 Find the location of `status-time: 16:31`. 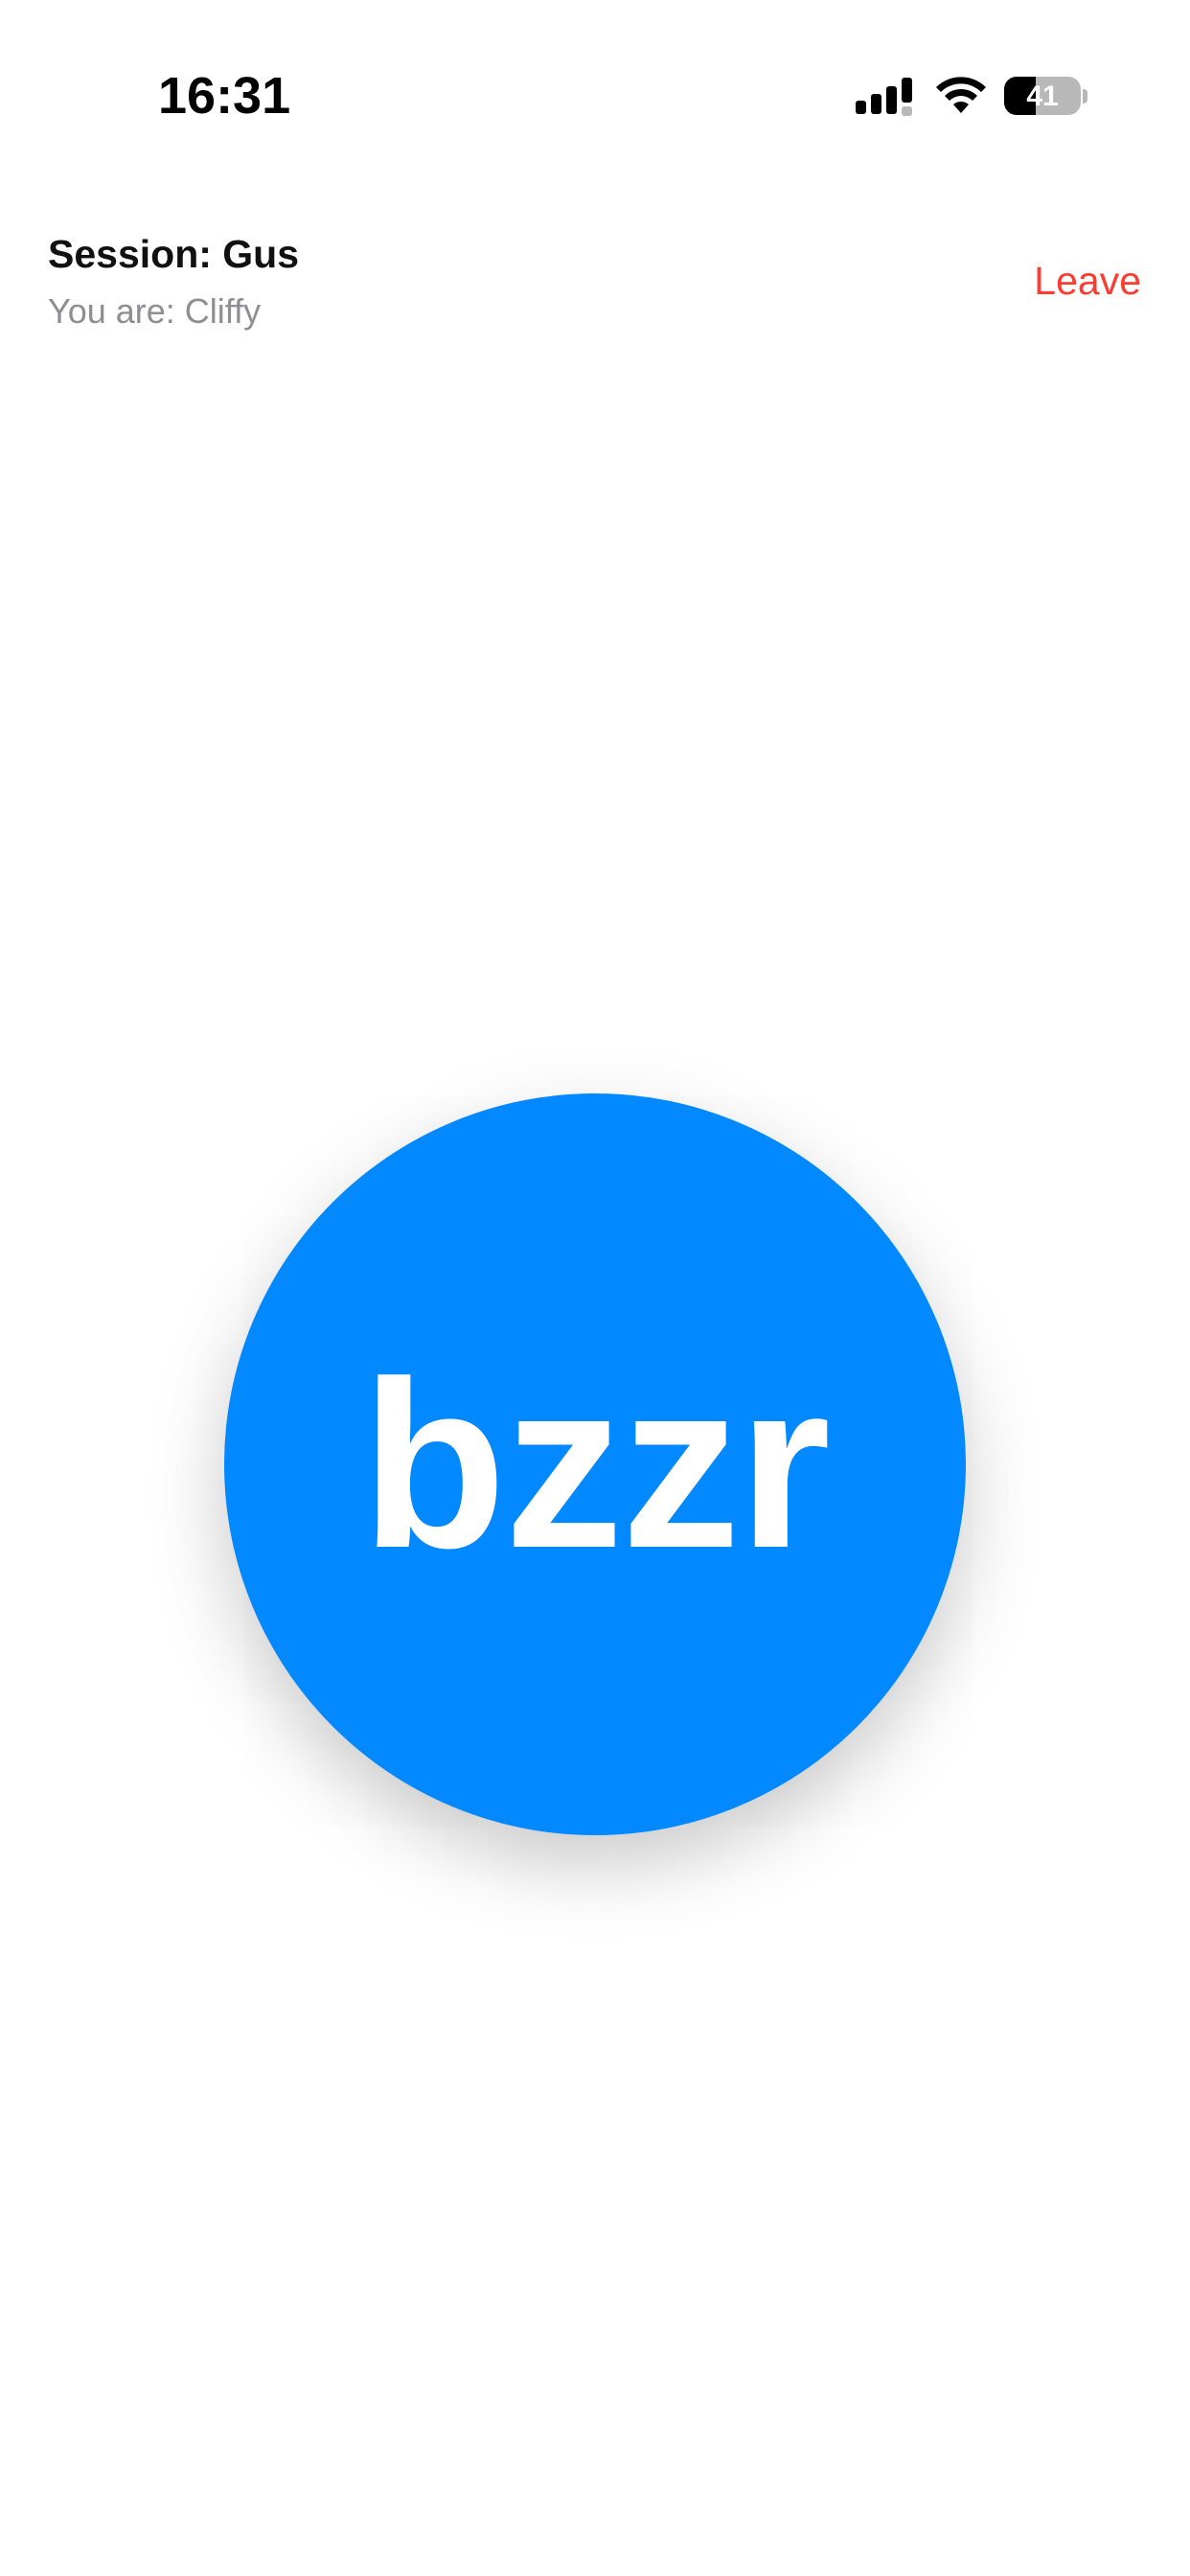

status-time: 16:31 is located at coordinates (225, 96).